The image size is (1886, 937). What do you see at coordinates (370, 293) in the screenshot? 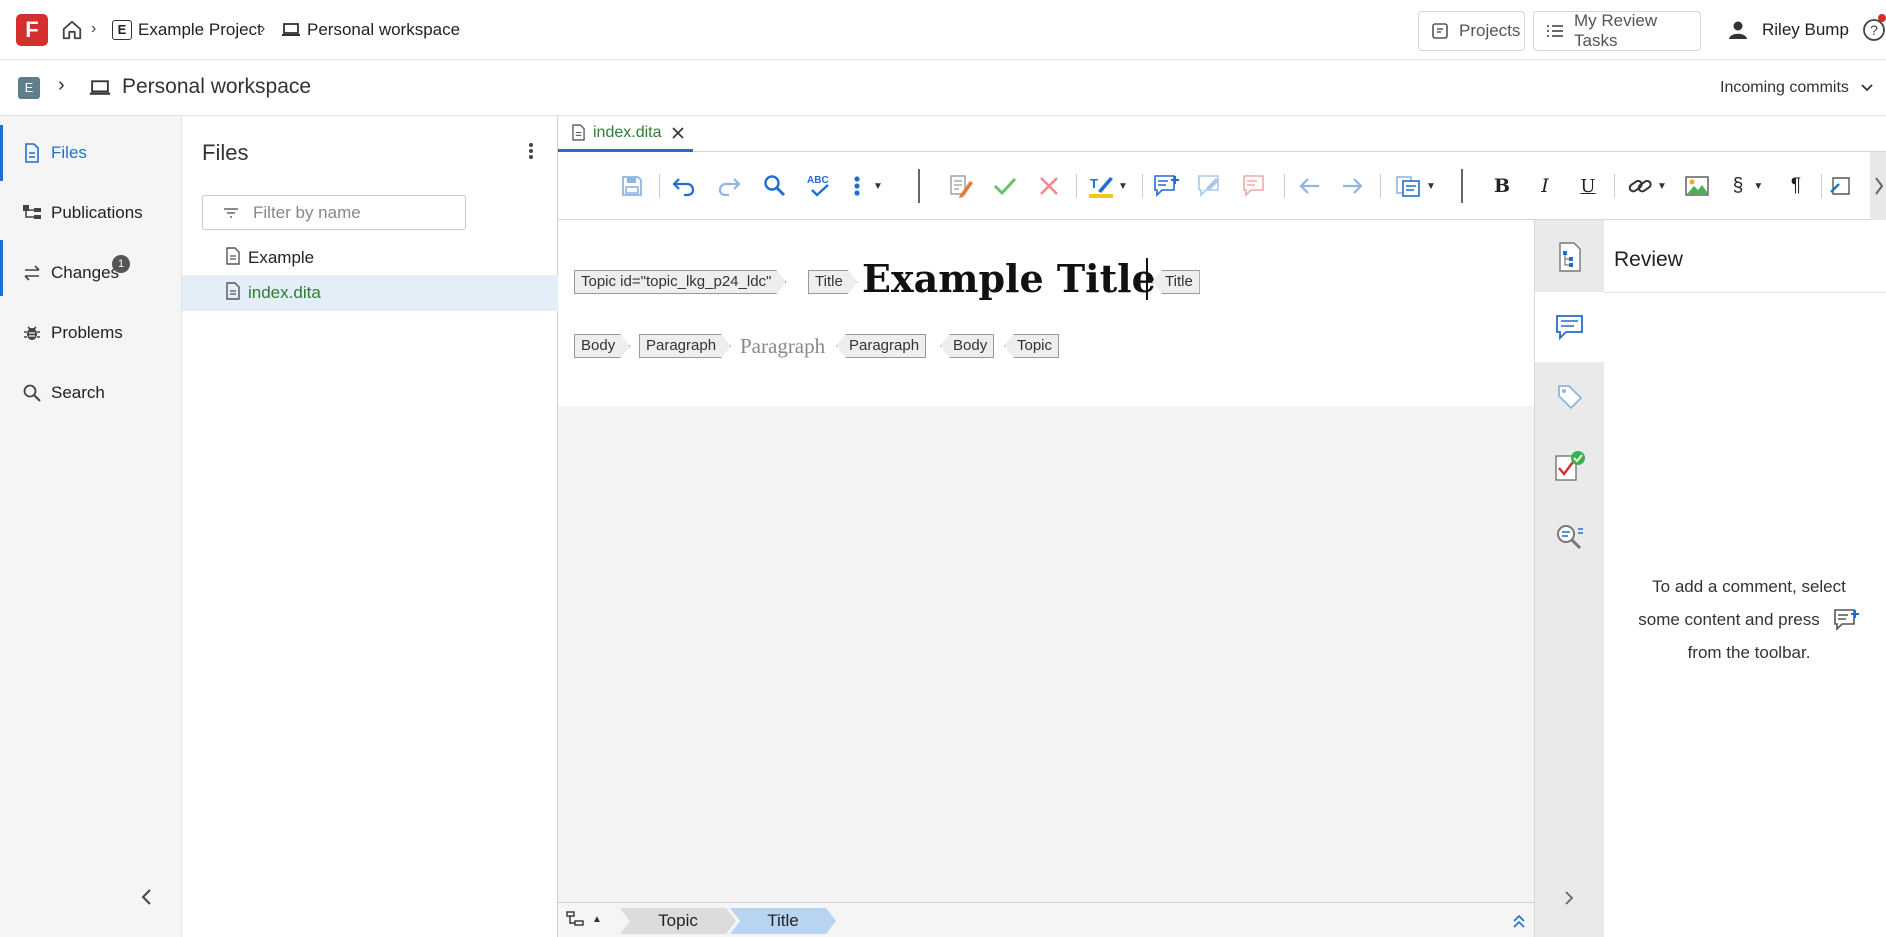
I see `file-item-index: index.dita` at bounding box center [370, 293].